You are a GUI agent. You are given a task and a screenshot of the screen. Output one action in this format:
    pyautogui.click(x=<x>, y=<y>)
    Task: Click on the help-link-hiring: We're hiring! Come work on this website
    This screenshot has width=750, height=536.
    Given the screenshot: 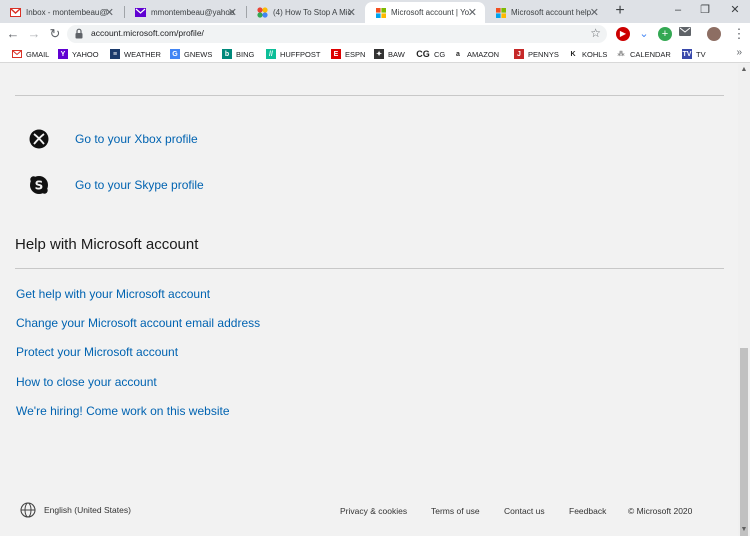 What is the action you would take?
    pyautogui.click(x=123, y=411)
    